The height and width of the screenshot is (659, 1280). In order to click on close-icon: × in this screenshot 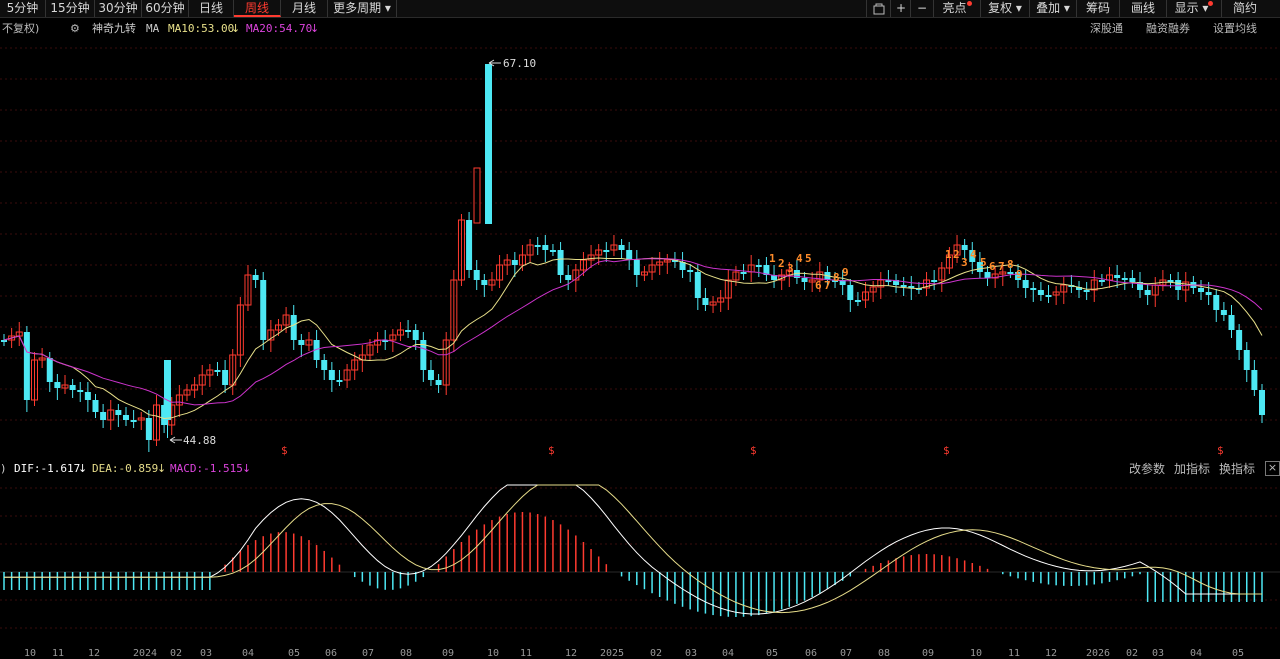, I will do `click(1272, 468)`.